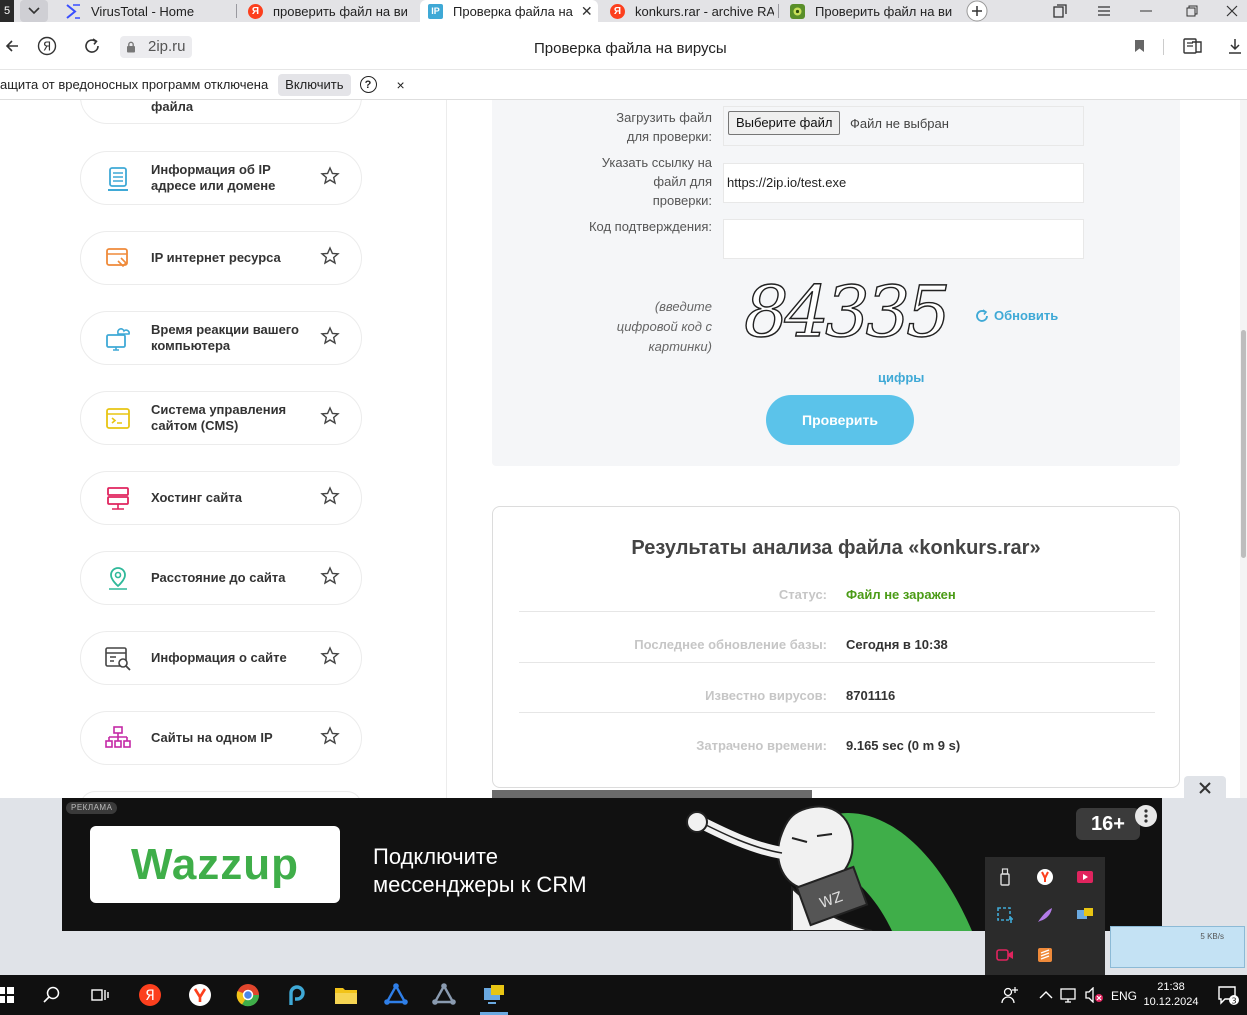  I want to click on input-language: ENG, so click(1124, 996).